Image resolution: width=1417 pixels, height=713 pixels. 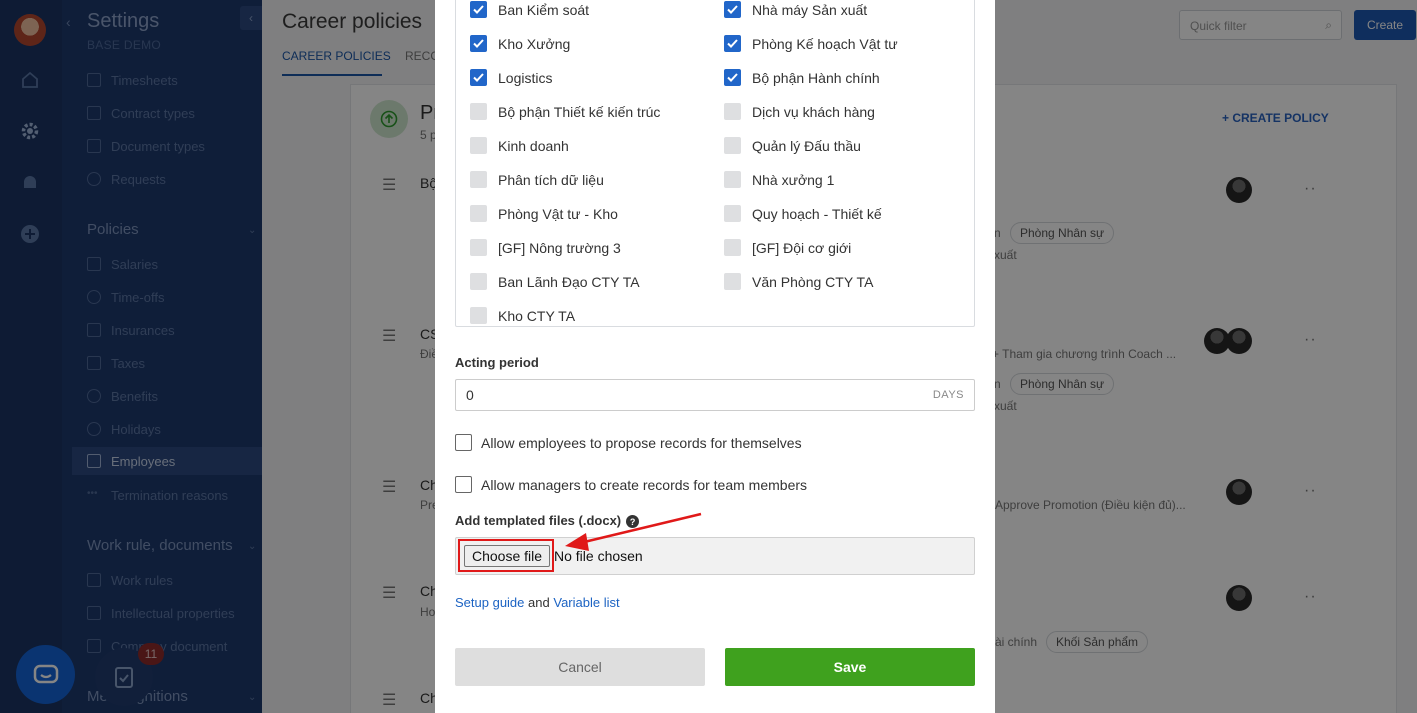 I want to click on department-label: Quản lý Đấu thầu, so click(x=806, y=145).